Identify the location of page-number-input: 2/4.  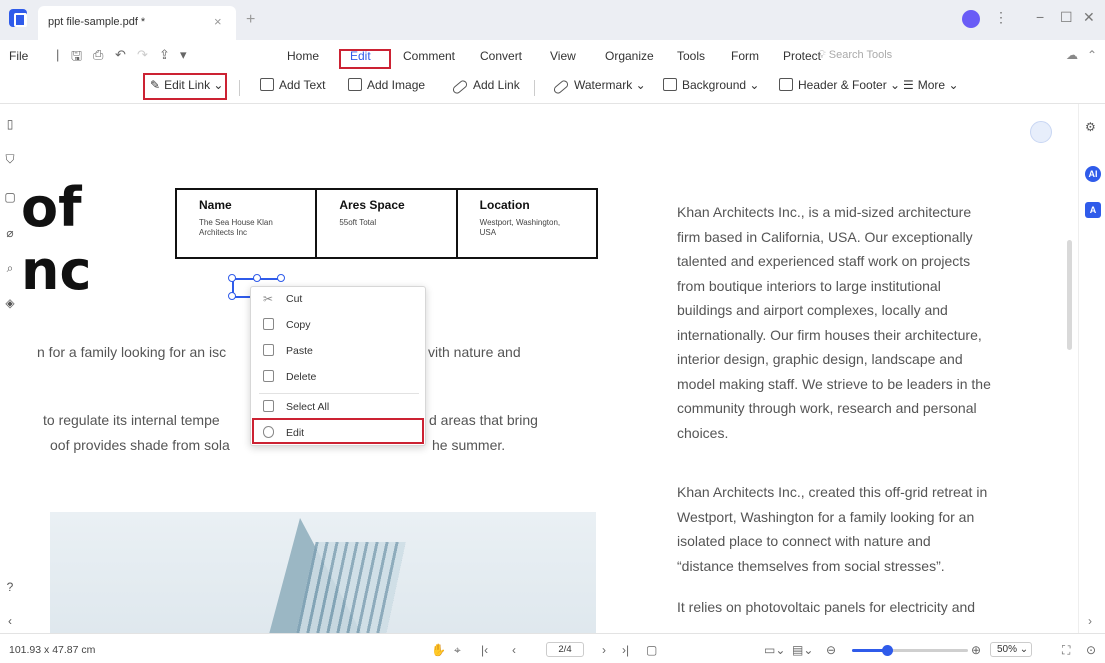
(565, 649).